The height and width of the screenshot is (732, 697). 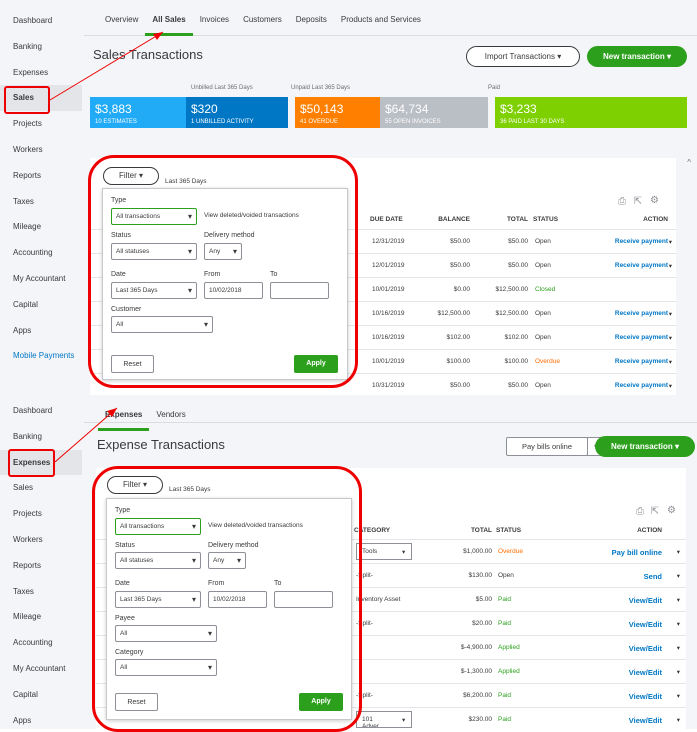 I want to click on money-tile-0: $3,883 10 ESTIMATES, so click(x=138, y=112).